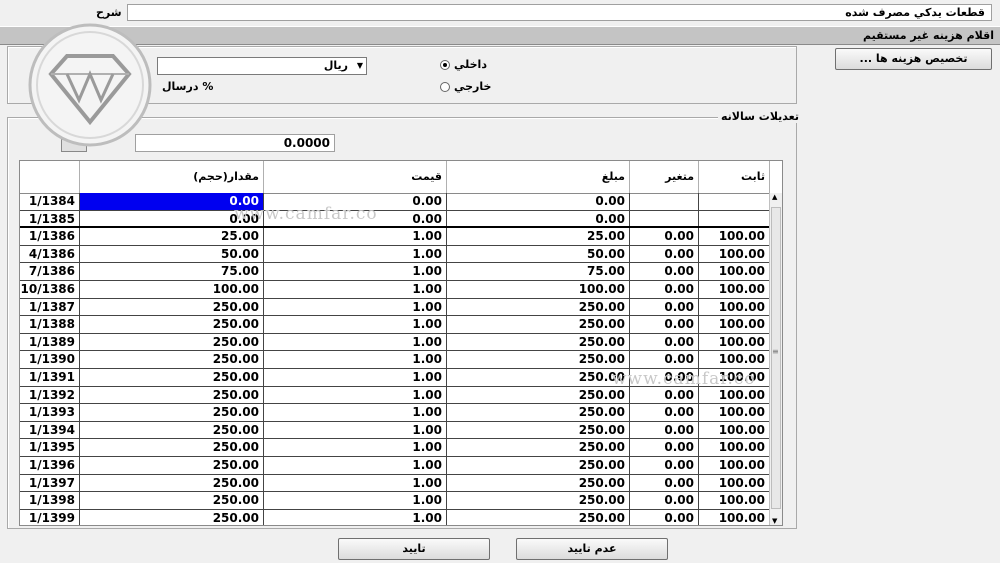 Image resolution: width=1000 pixels, height=563 pixels. I want to click on table-row: 1/1395 250.00 1.00 250.00 0.00 100.00, so click(400, 448).